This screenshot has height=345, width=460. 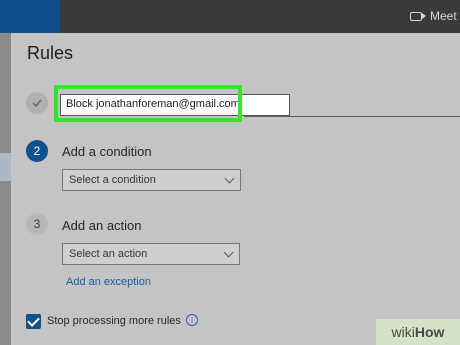 I want to click on selected-nav-marker, so click(x=5, y=167).